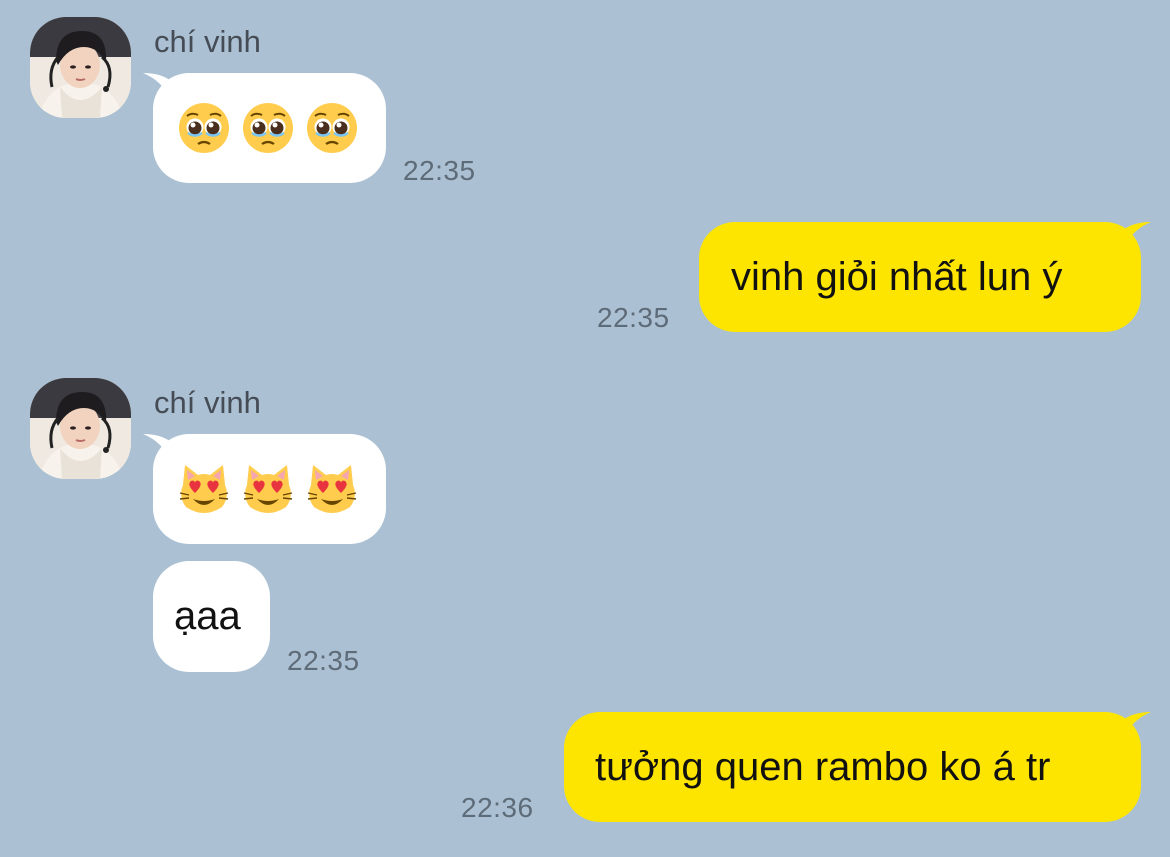 The image size is (1170, 857). I want to click on message-text: vinh giỏi nhất lun ý, so click(897, 276).